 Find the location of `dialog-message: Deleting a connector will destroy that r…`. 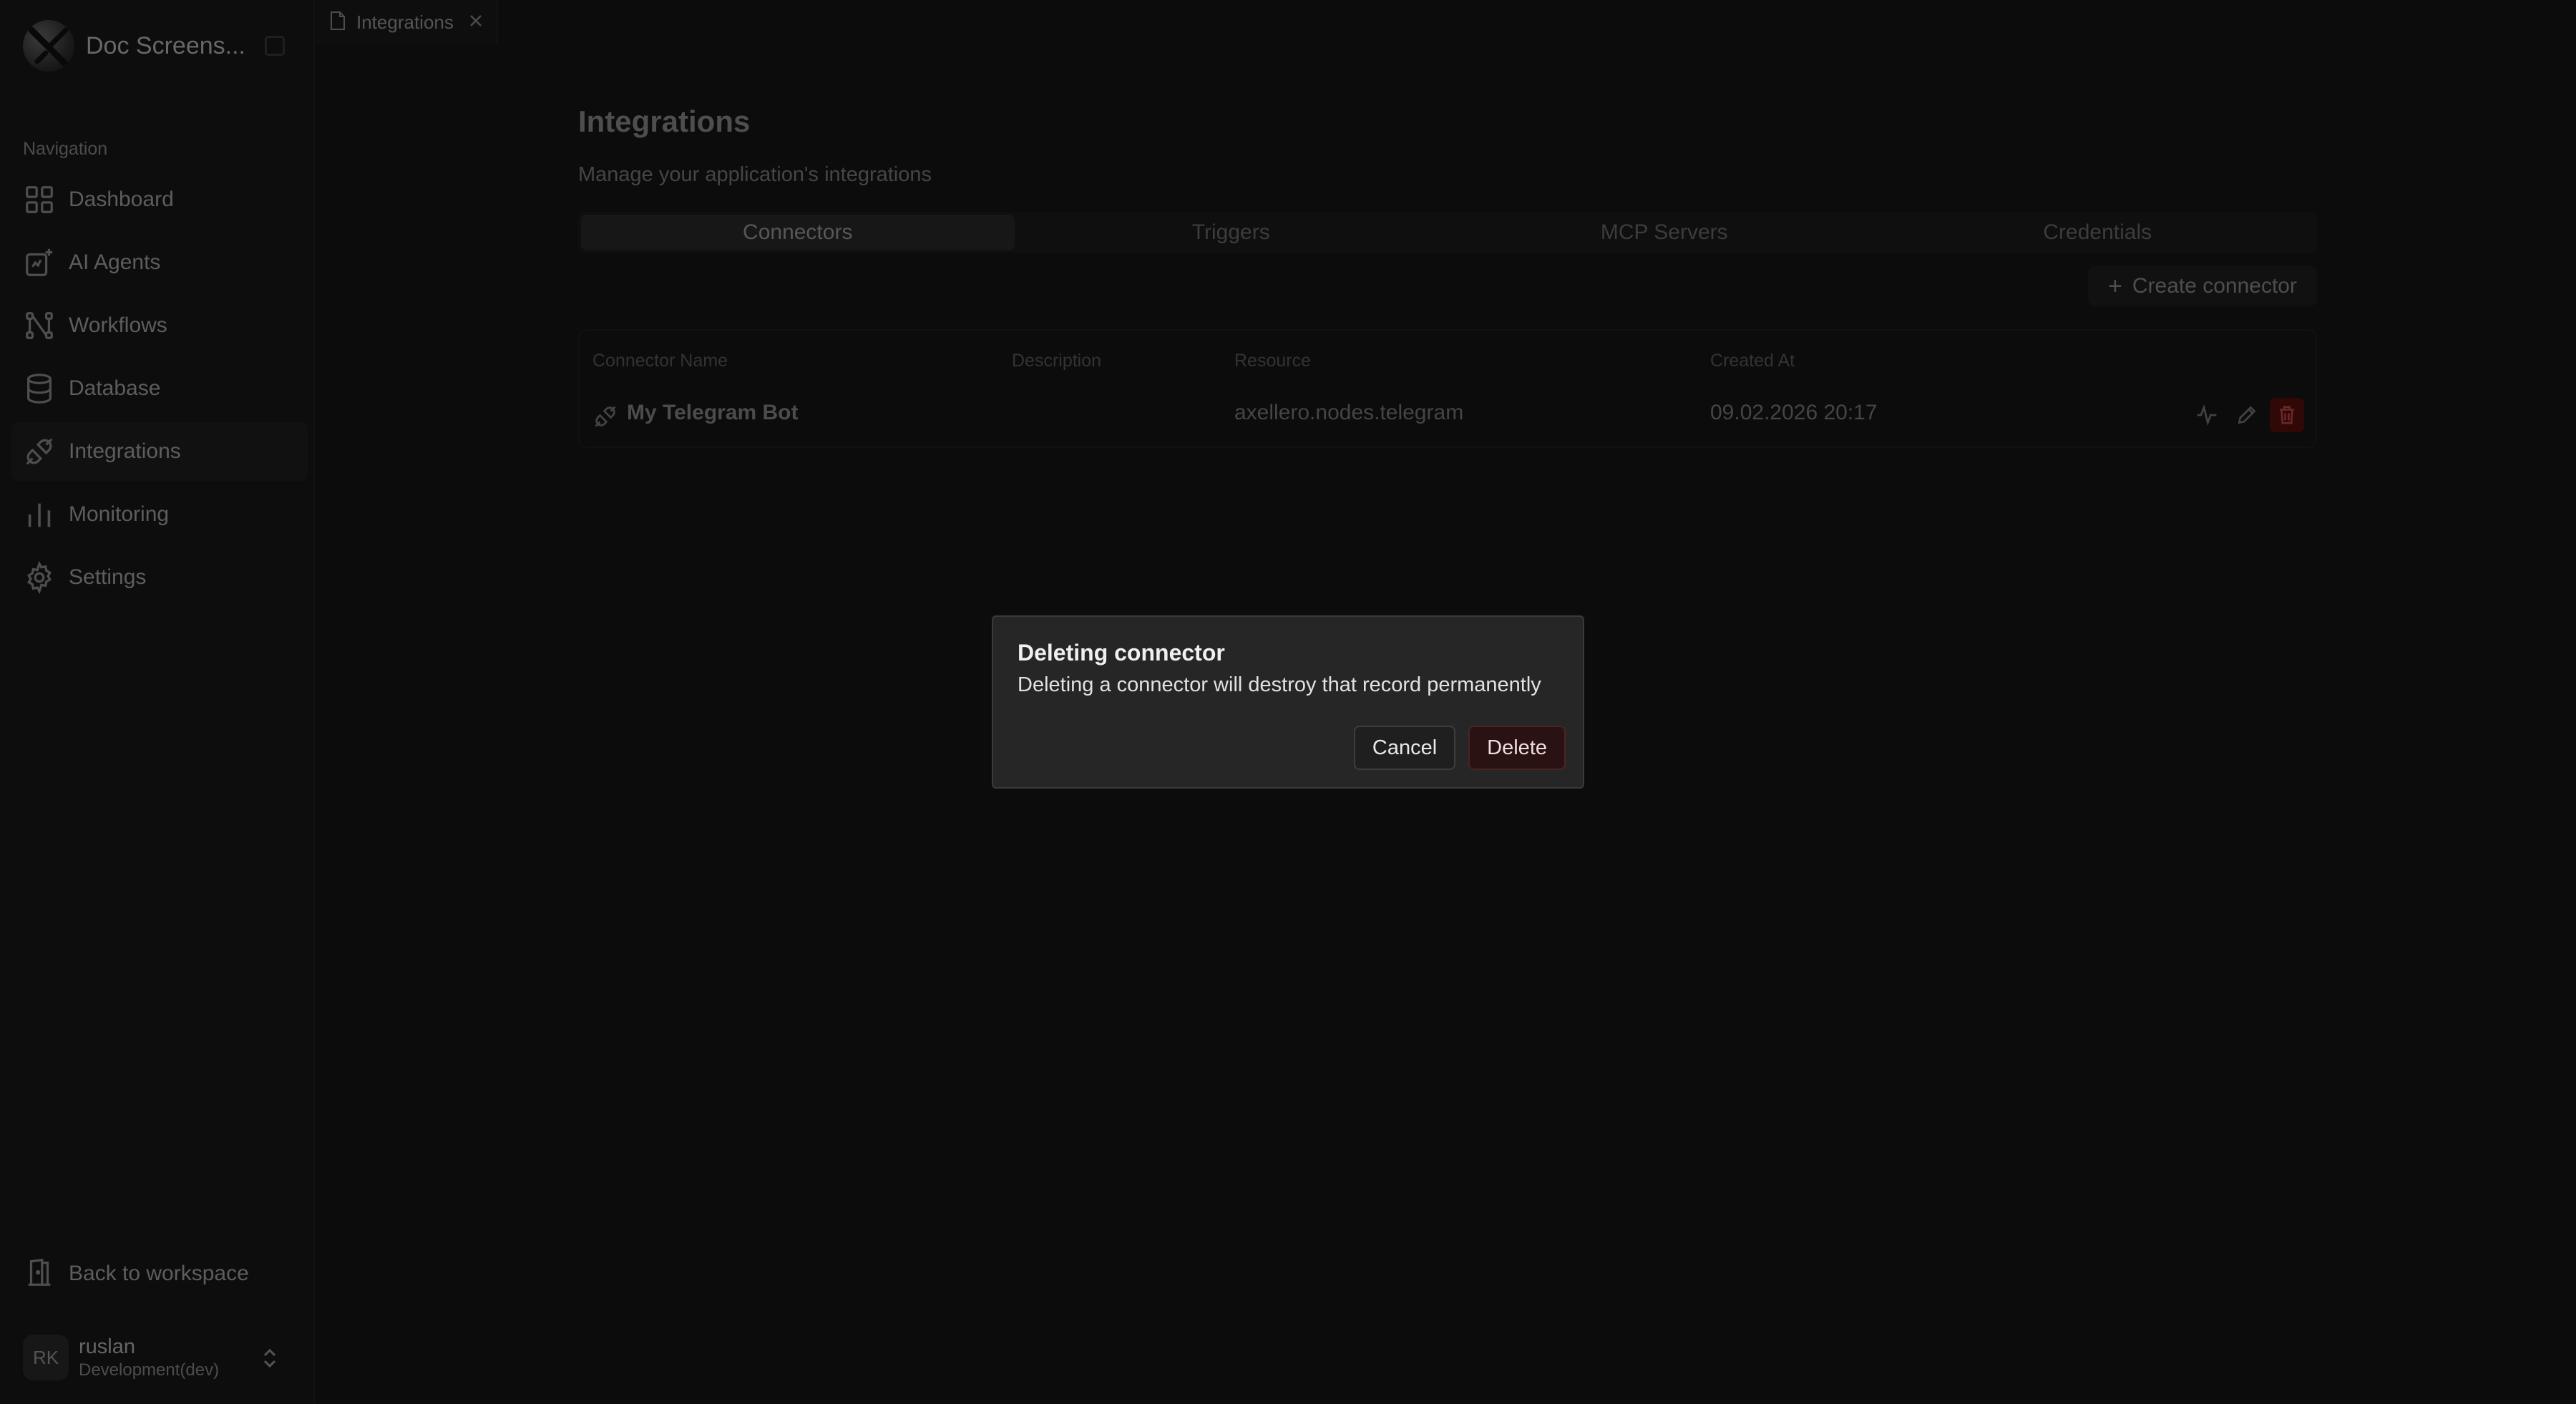

dialog-message: Deleting a connector will destroy that r… is located at coordinates (1279, 684).